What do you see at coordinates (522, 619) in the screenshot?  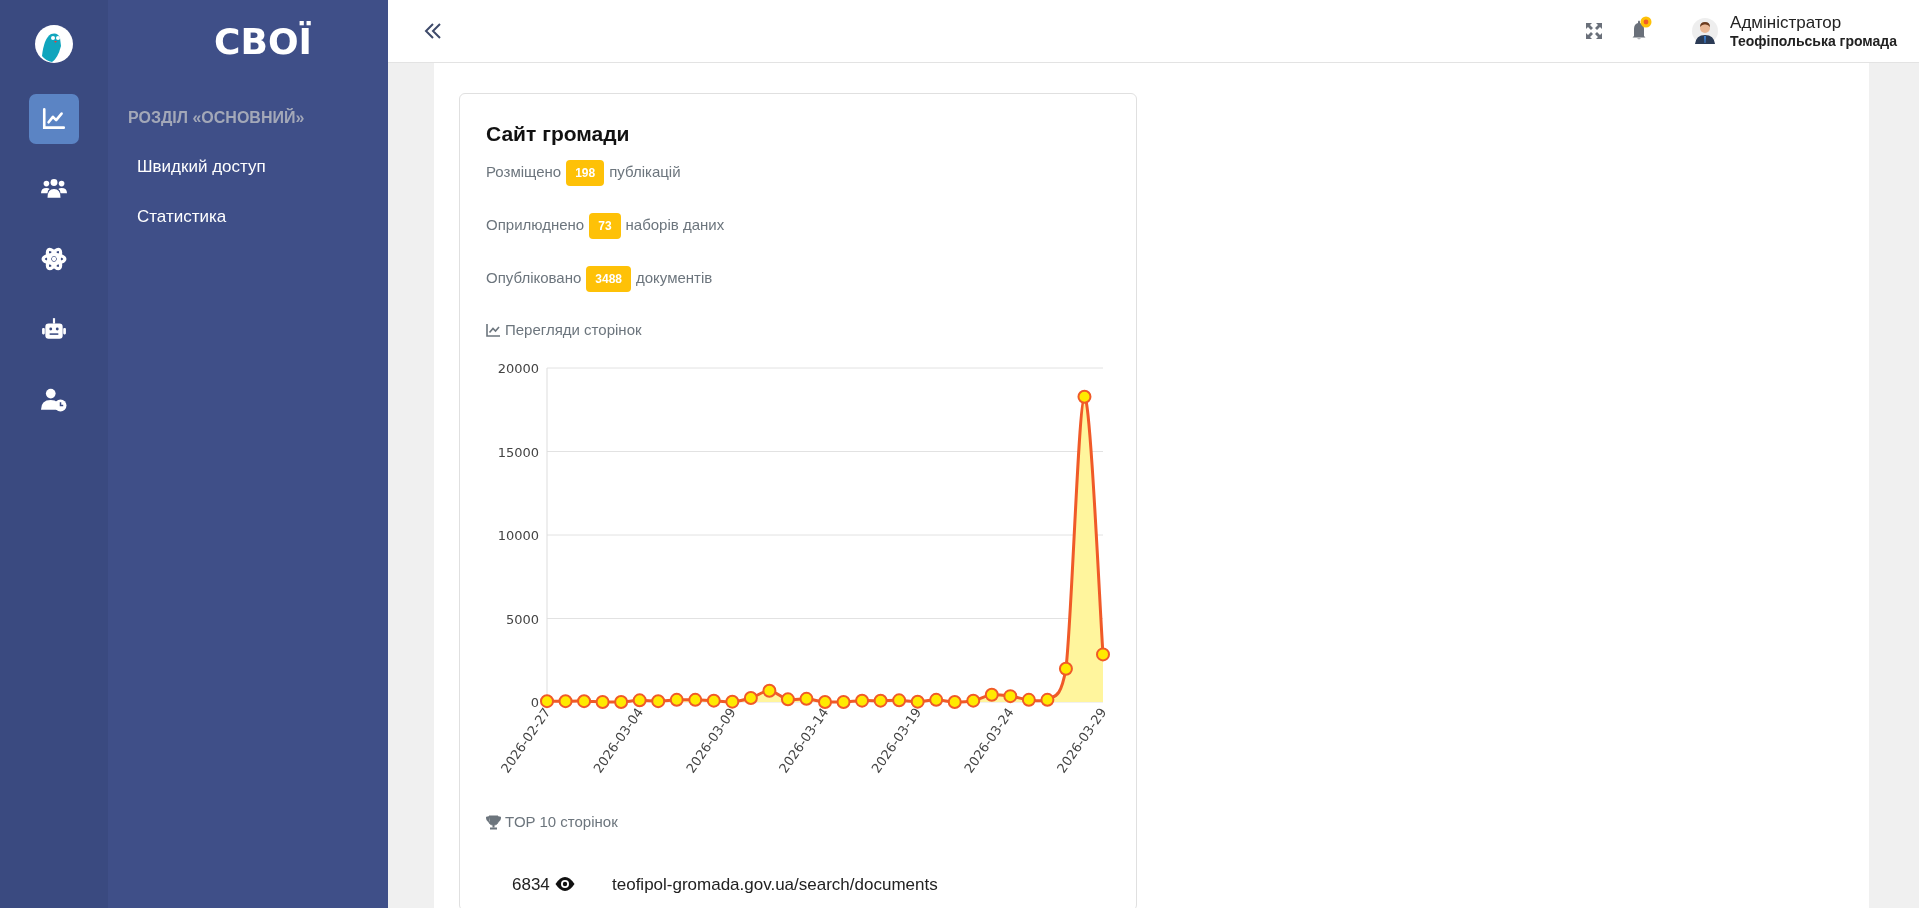 I see `y-tick-label: 5000` at bounding box center [522, 619].